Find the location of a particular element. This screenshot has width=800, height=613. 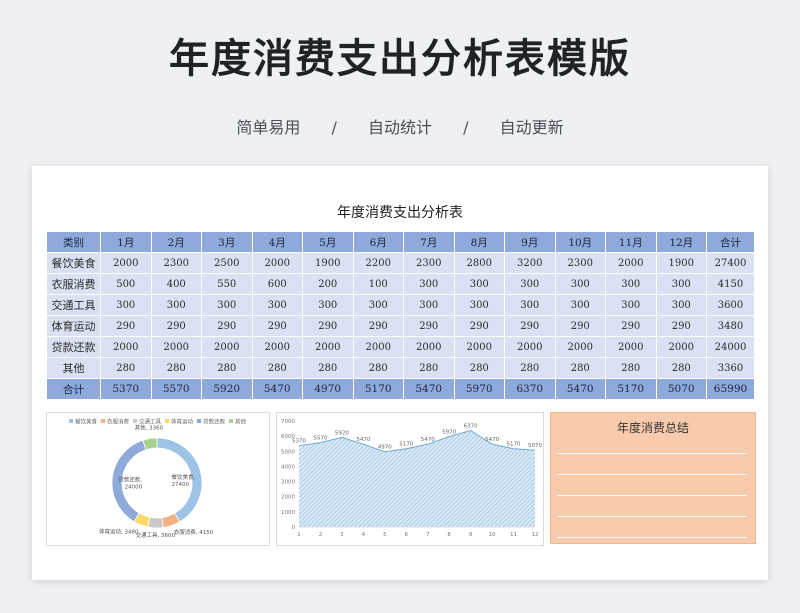

donut-data-label: 体育运动, 3480 is located at coordinates (119, 531).